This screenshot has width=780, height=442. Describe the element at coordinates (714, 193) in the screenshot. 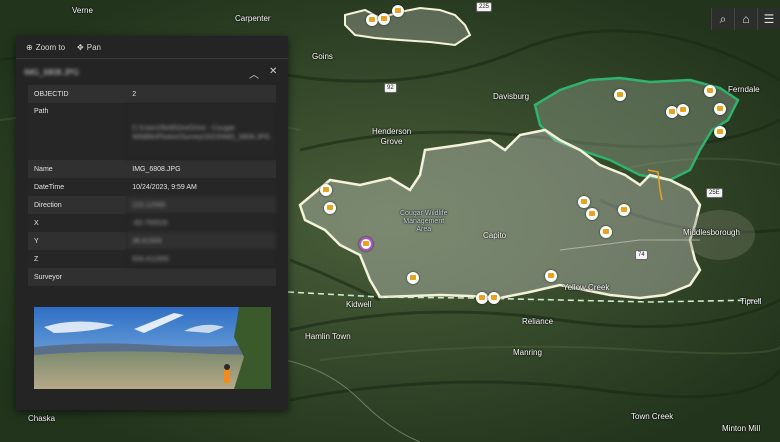

I see `highway-shield: 25E` at that location.